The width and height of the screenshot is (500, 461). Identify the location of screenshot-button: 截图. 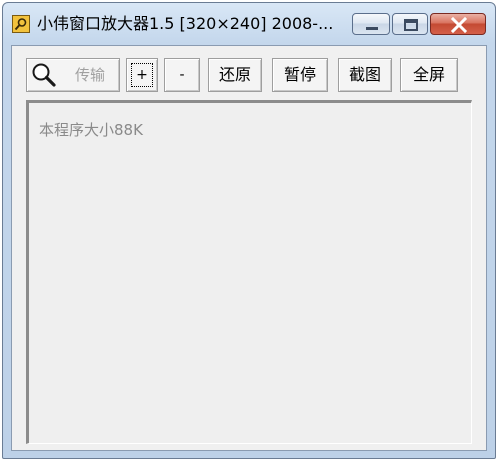
(365, 75).